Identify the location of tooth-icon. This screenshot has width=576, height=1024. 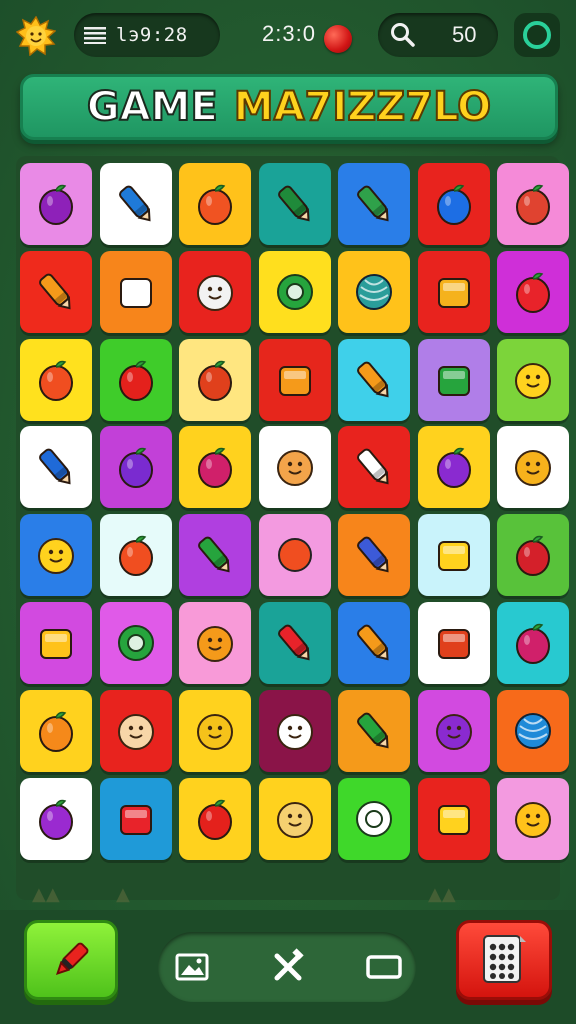
(55, 466).